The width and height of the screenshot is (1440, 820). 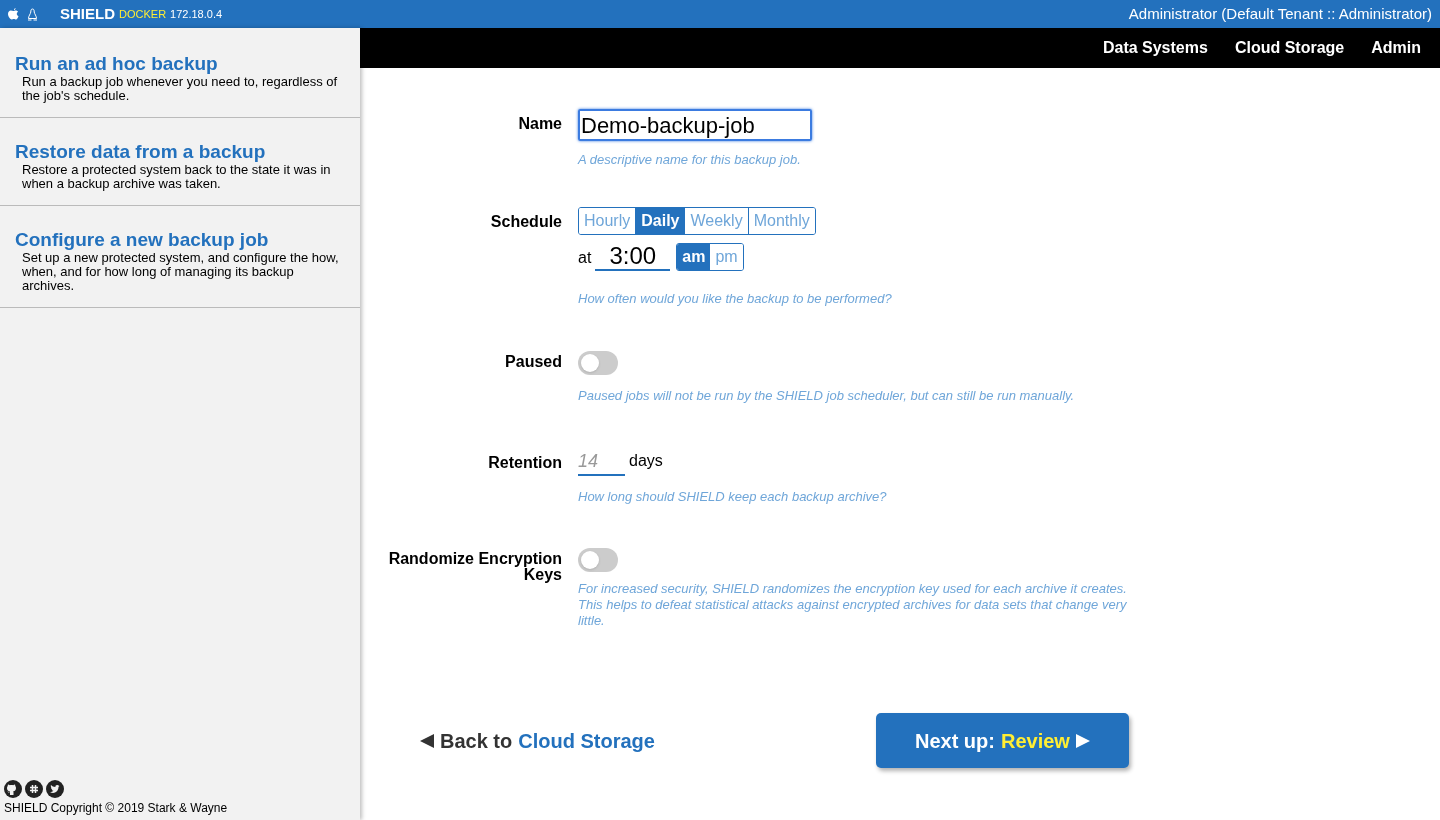 I want to click on user-label: Administrator (Default Tenant :: Administrator), so click(x=1280, y=13).